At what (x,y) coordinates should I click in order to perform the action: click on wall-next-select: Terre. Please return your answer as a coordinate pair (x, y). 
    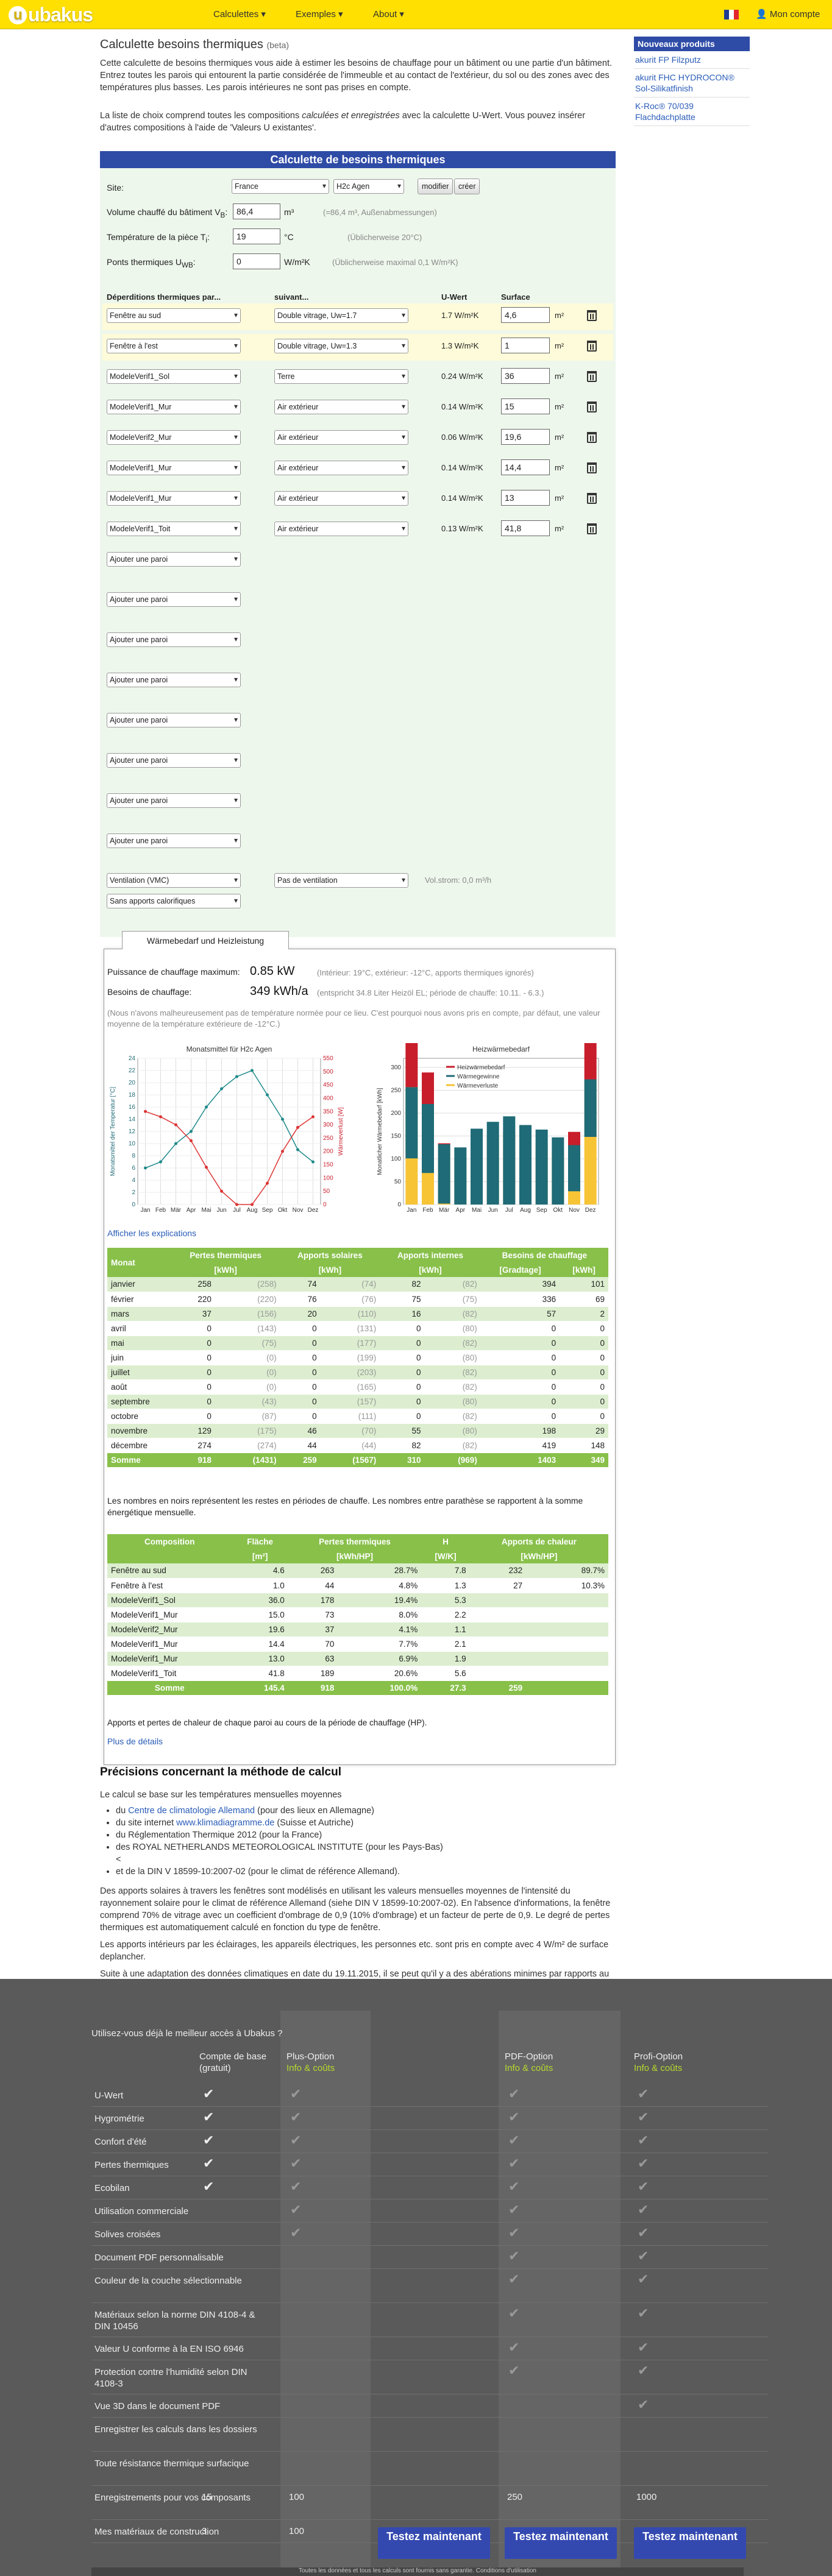
    Looking at the image, I should click on (341, 376).